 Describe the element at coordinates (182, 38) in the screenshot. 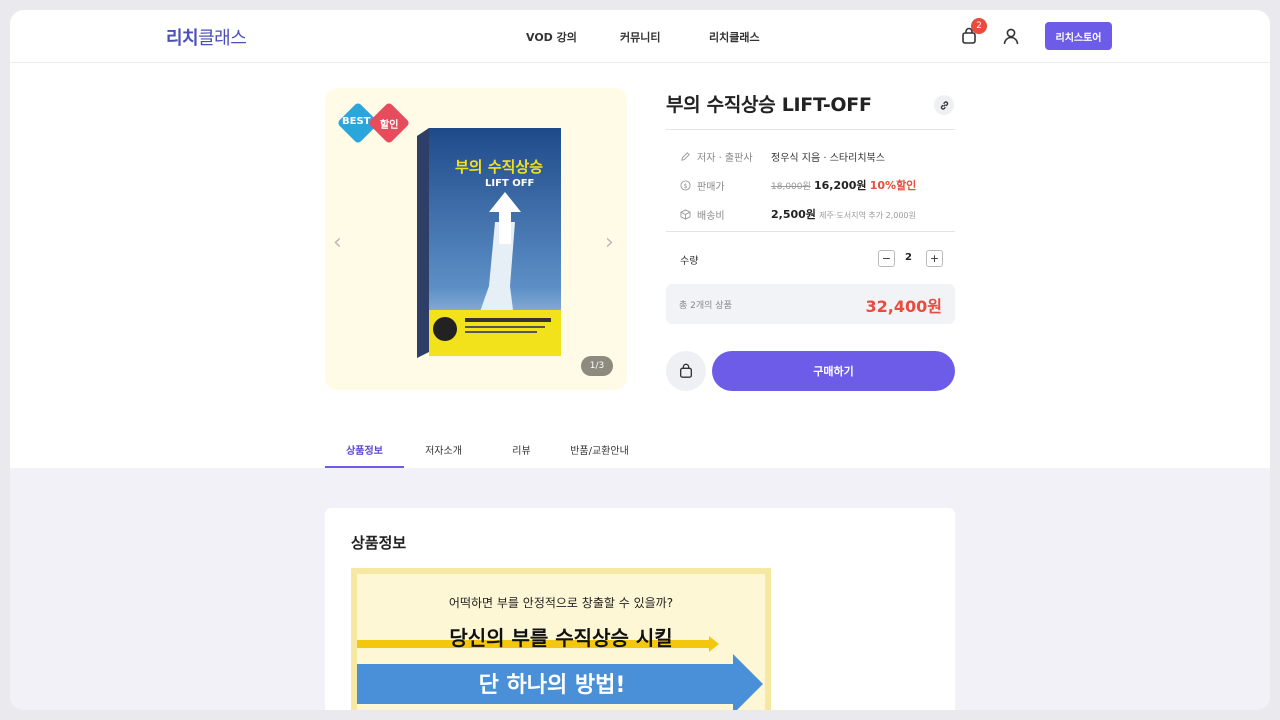

I see `logo-bold: 리치` at that location.